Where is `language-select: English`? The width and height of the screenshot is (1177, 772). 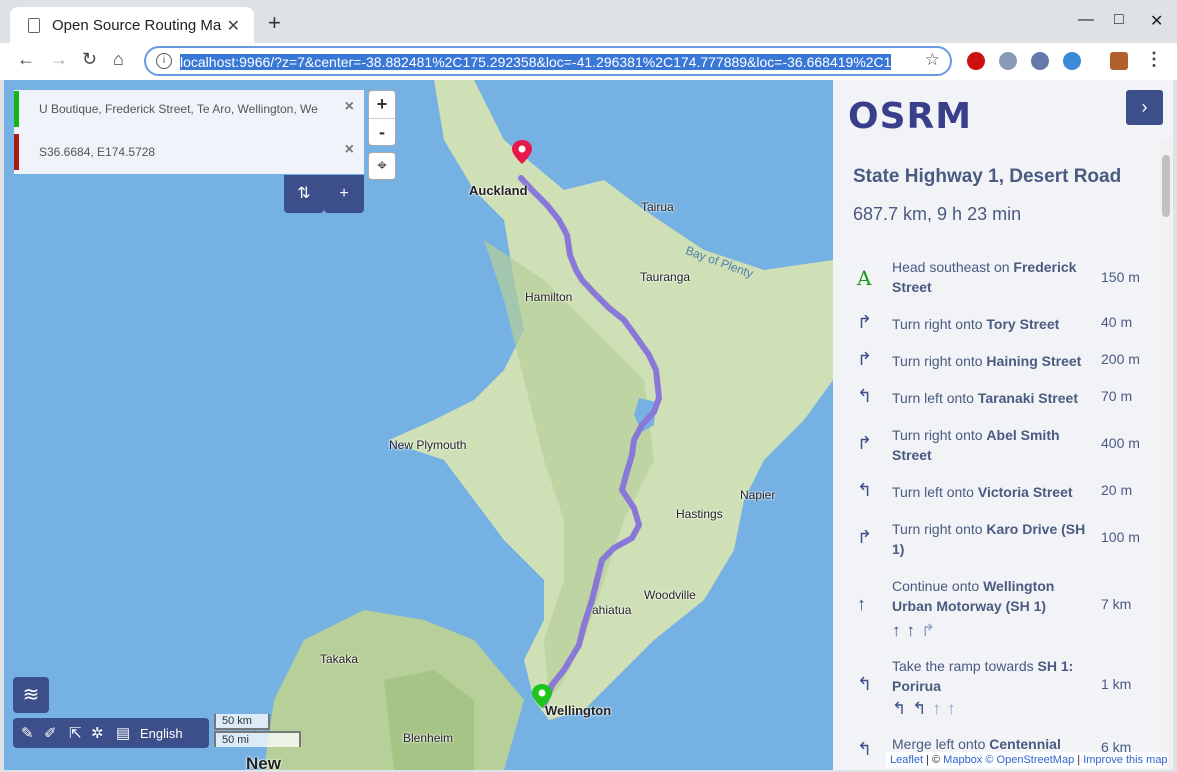
language-select: English is located at coordinates (161, 733).